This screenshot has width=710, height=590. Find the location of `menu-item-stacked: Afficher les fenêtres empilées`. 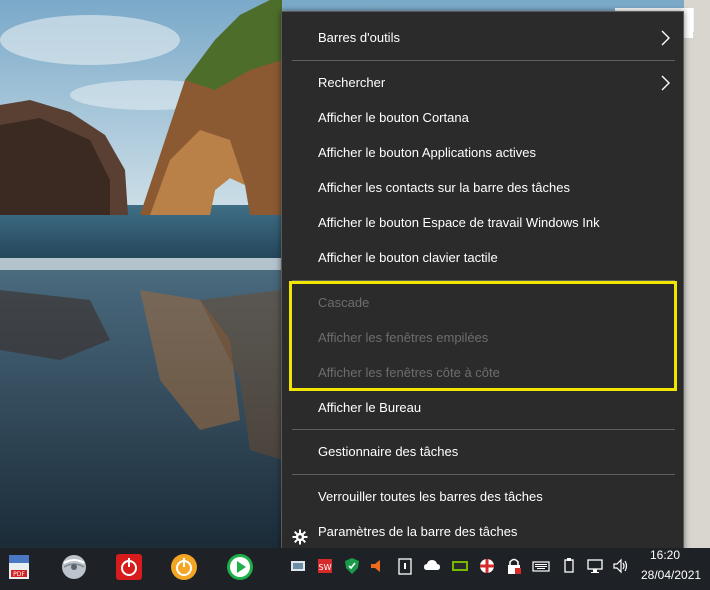

menu-item-stacked: Afficher les fenêtres empilées is located at coordinates (482, 338).